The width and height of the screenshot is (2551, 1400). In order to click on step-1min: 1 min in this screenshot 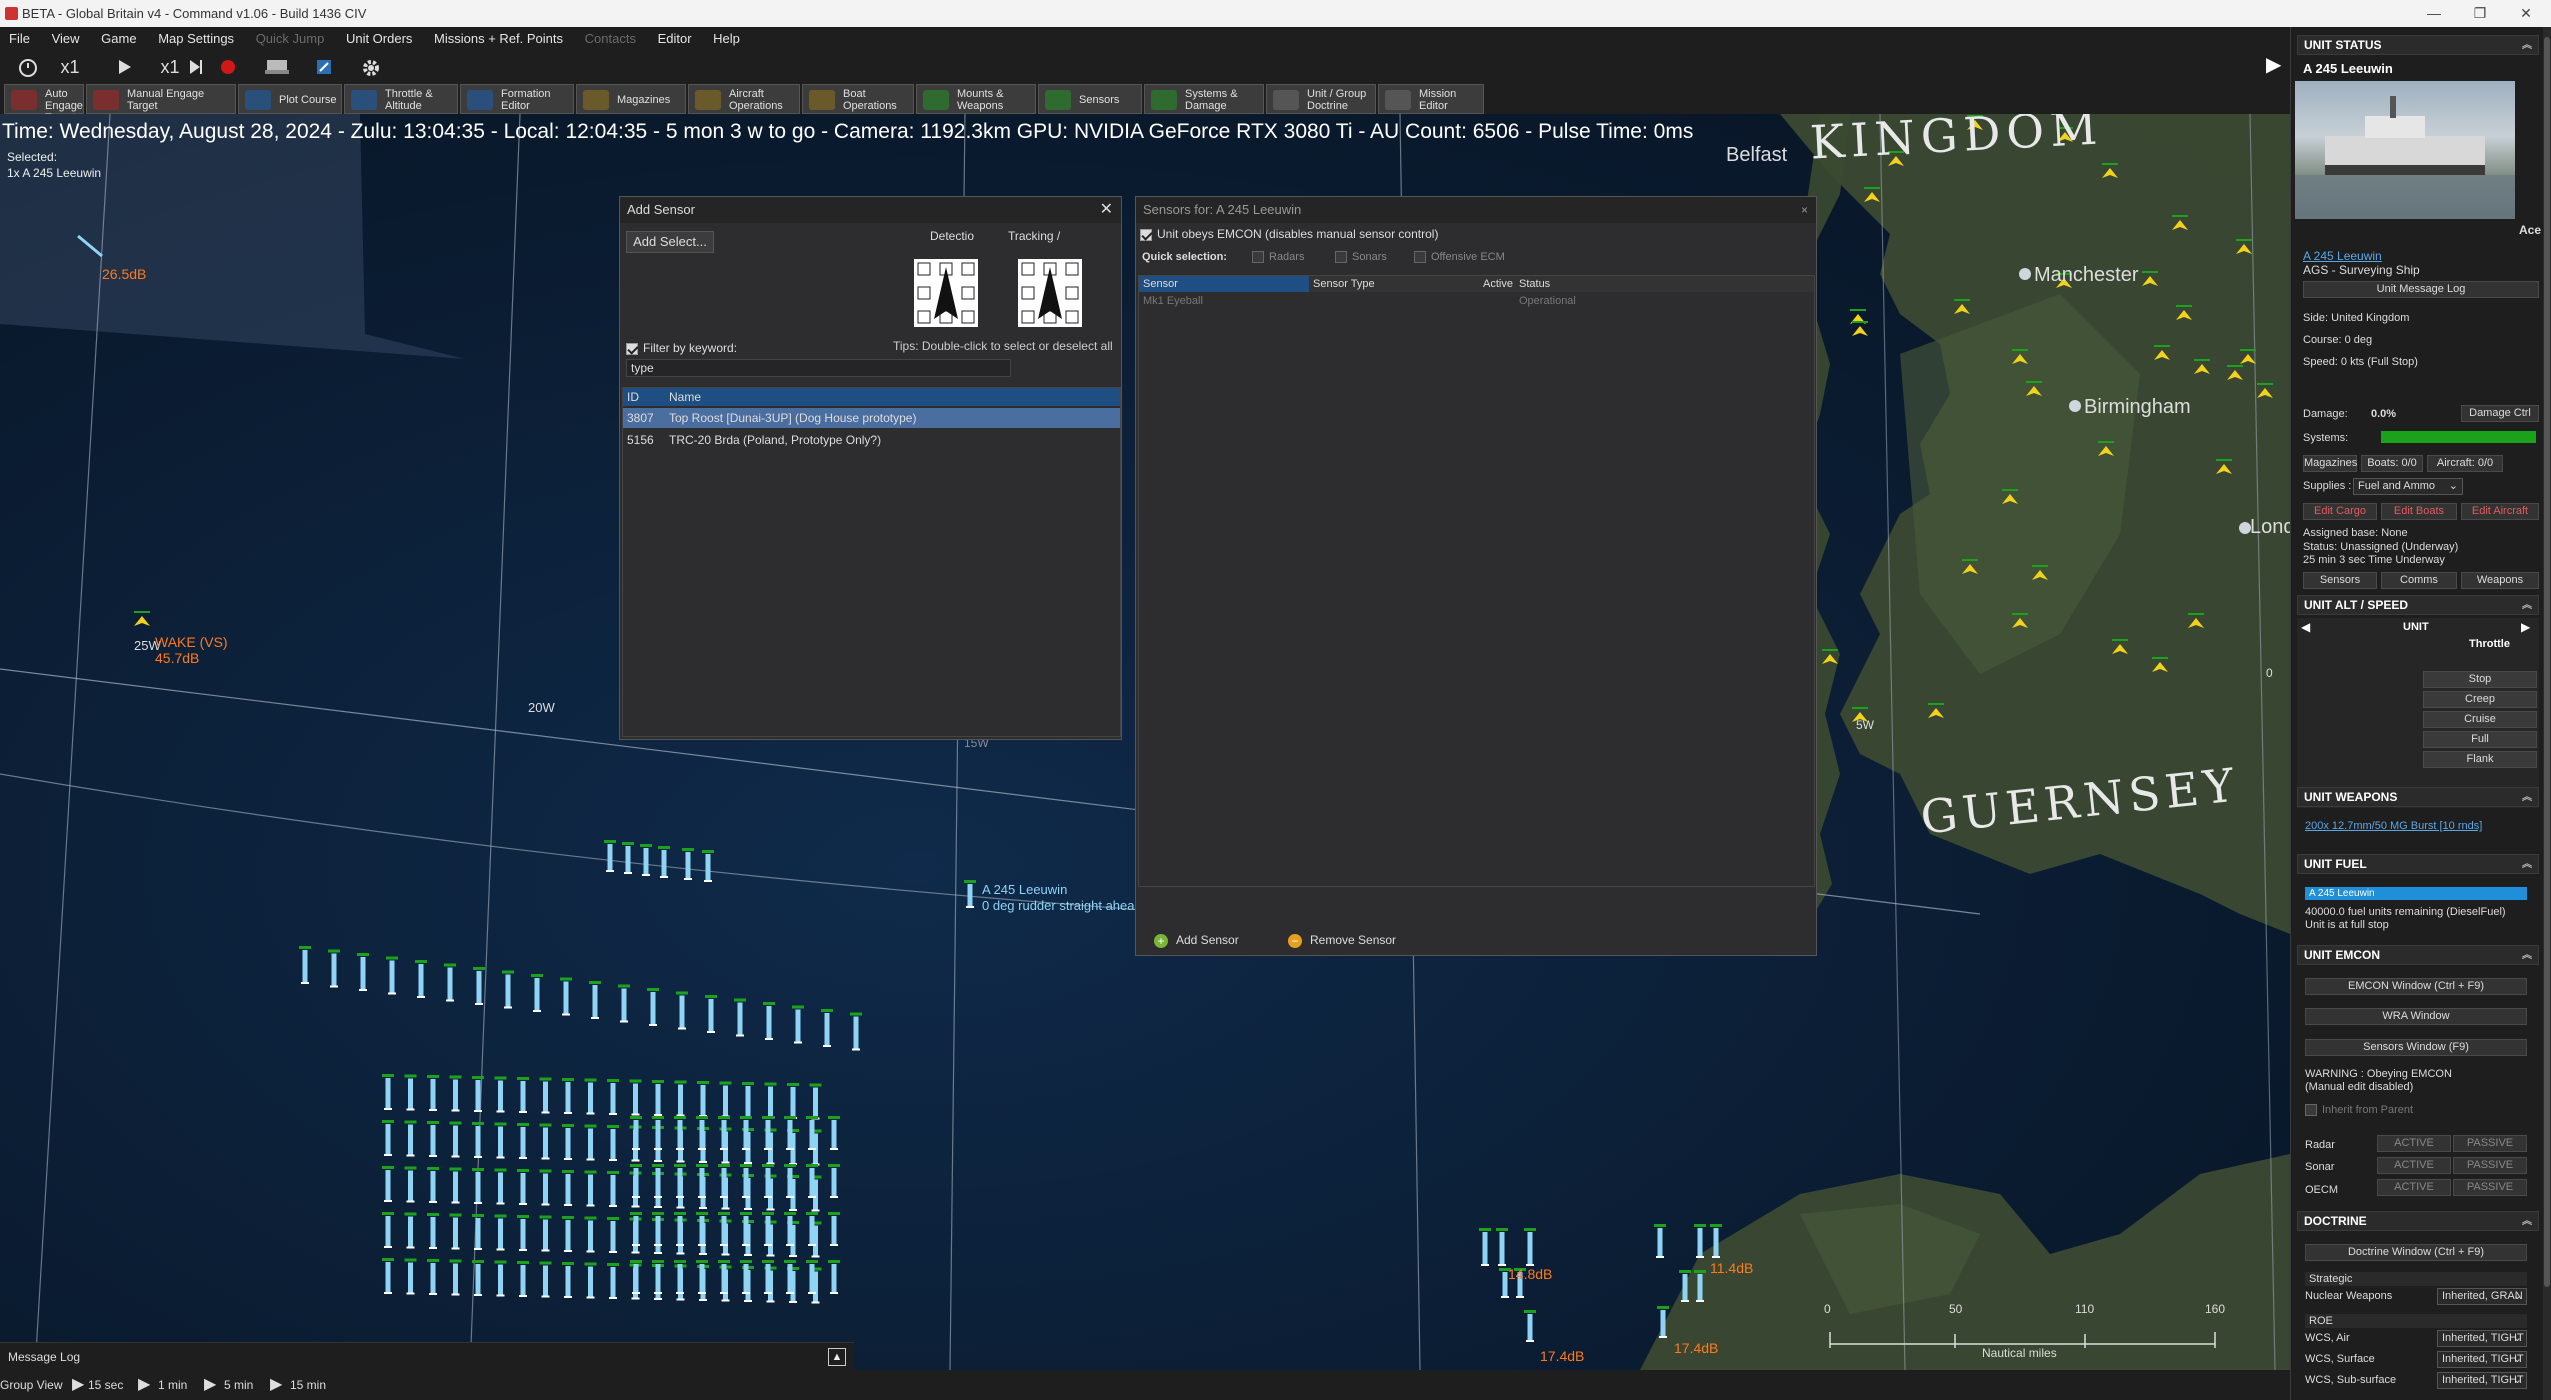, I will do `click(172, 1385)`.